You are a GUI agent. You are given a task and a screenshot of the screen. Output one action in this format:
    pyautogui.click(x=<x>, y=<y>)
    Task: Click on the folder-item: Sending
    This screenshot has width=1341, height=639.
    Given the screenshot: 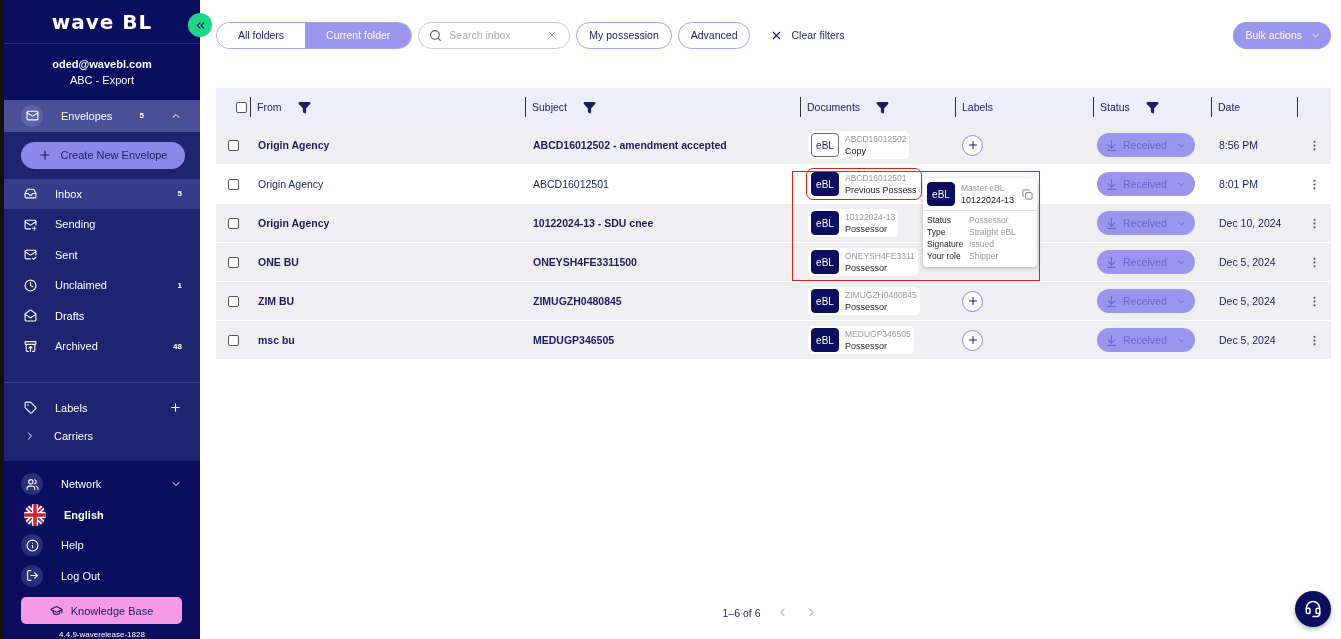 What is the action you would take?
    pyautogui.click(x=102, y=224)
    